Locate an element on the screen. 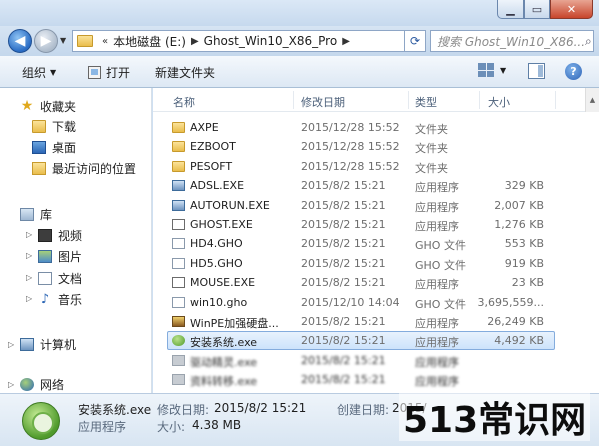  title-bar: ▁ ▭ ✕ is located at coordinates (299, 13).